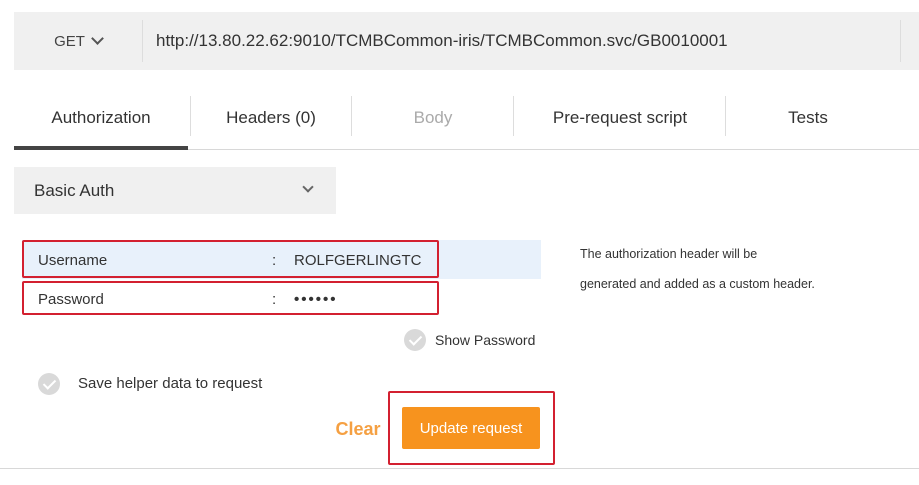 This screenshot has height=485, width=919. I want to click on tab-body: Body, so click(433, 117).